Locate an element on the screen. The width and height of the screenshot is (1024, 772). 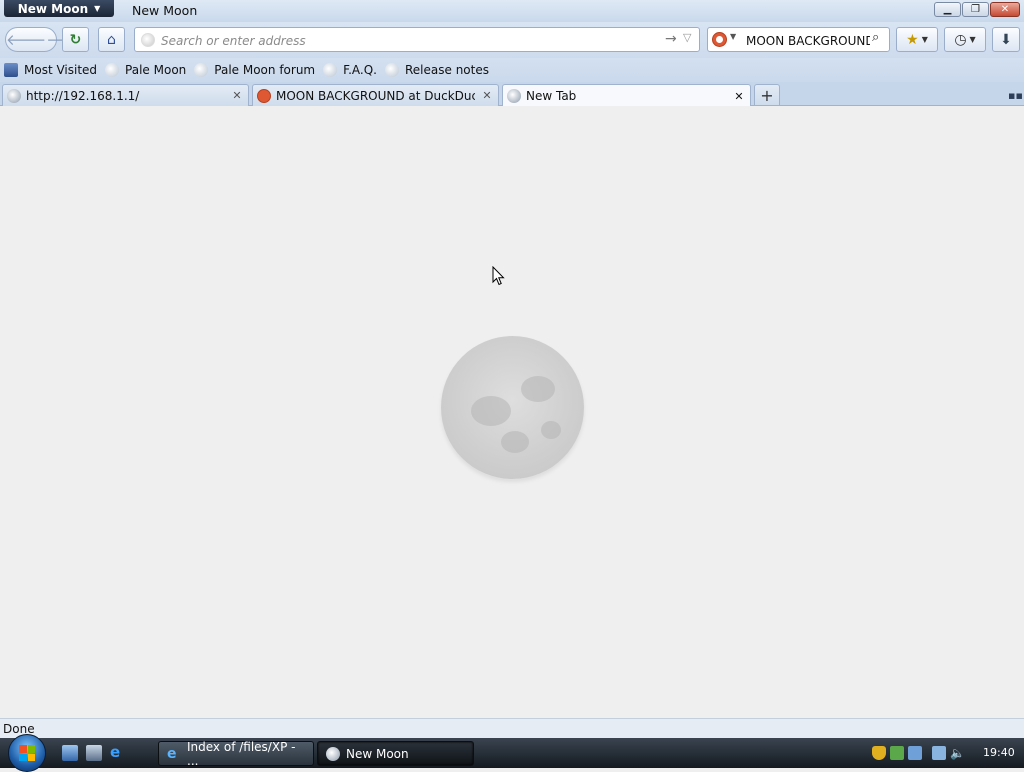
app-menu-button: New Moon ▼ is located at coordinates (59, 8).